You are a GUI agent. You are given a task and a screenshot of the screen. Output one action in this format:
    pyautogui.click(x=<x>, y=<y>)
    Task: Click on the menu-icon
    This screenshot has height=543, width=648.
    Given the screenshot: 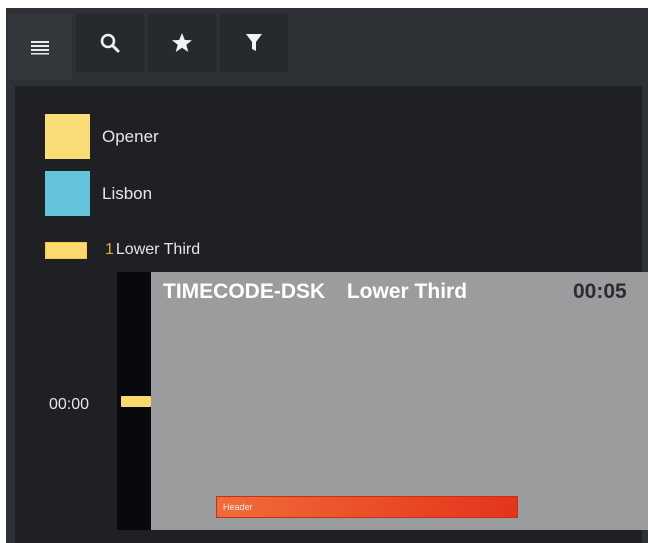 What is the action you would take?
    pyautogui.click(x=40, y=47)
    